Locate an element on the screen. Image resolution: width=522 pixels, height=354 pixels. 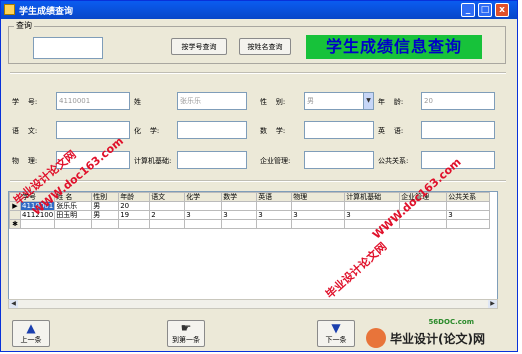
english-score-field is located at coordinates (458, 130).